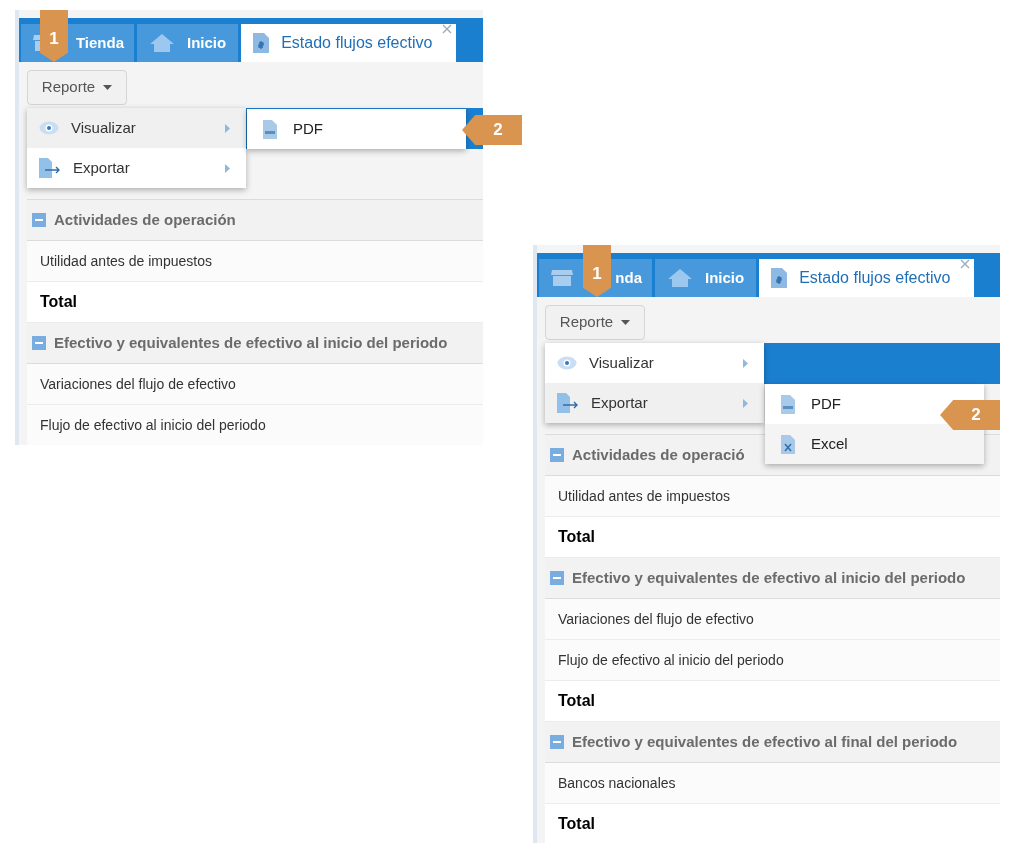 This screenshot has height=855, width=1024. I want to click on row-label: Bancos nacionales, so click(617, 783).